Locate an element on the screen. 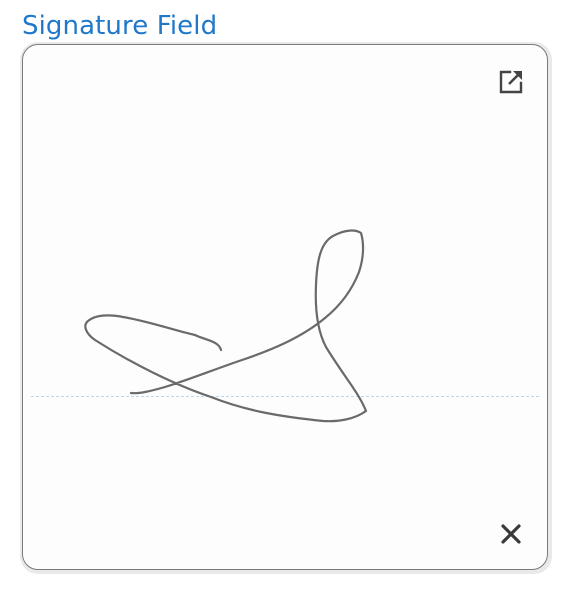 The image size is (585, 608). close-icon is located at coordinates (511, 534).